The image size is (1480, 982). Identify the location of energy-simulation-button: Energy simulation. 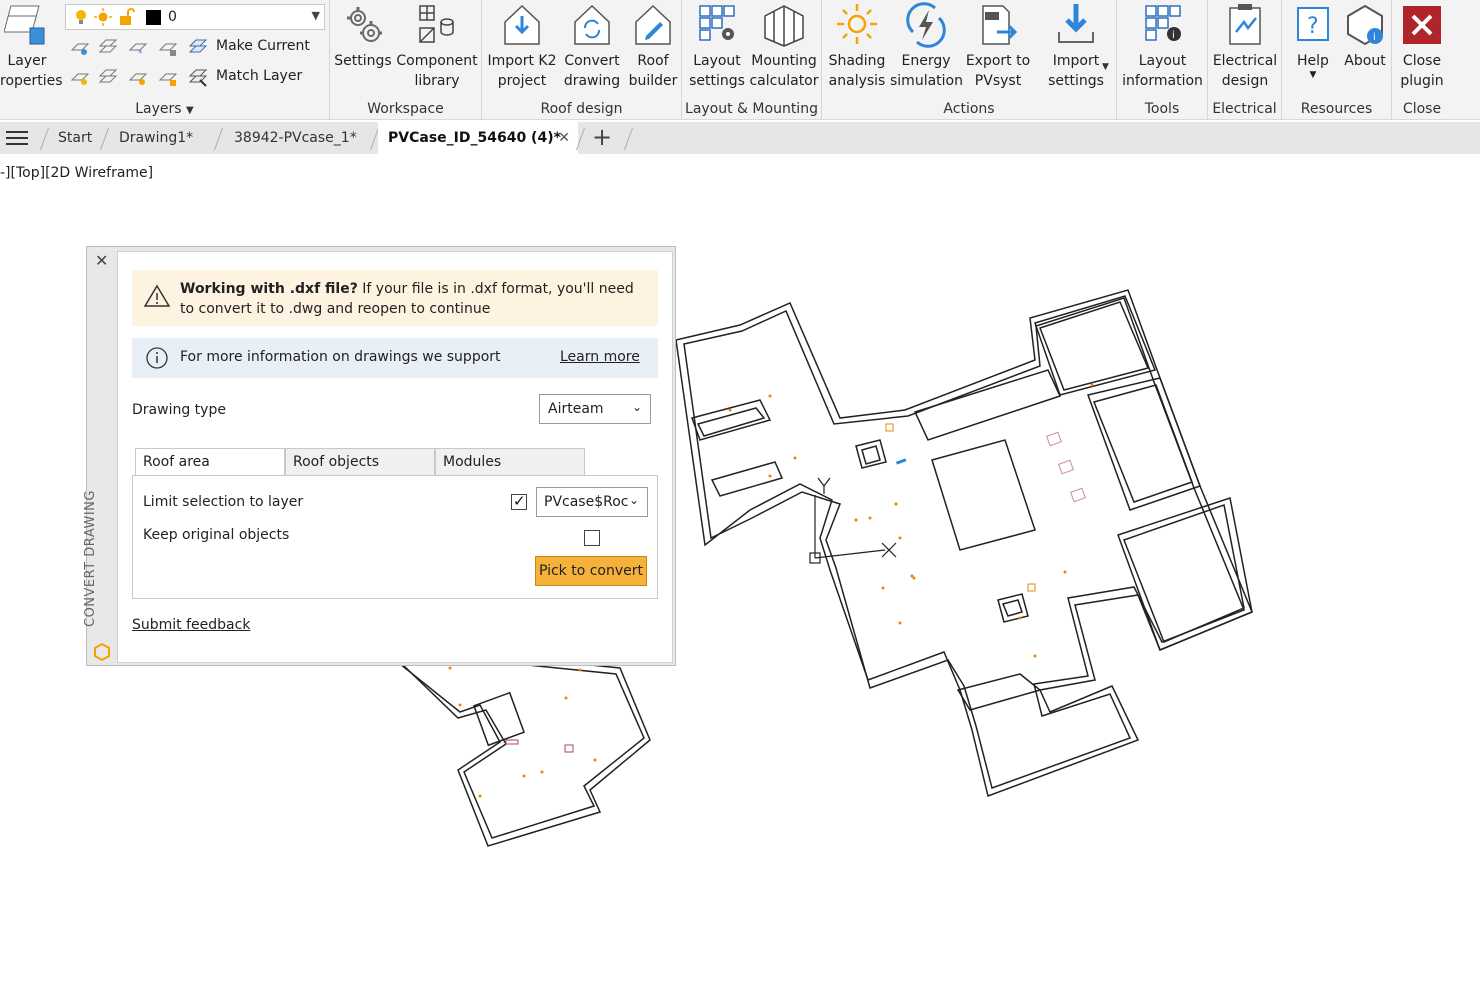
(926, 46).